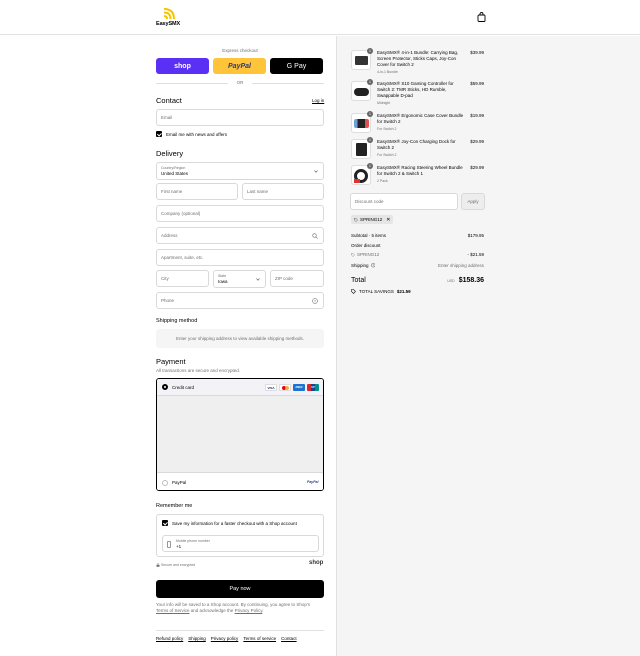 This screenshot has width=640, height=656. Describe the element at coordinates (249, 610) in the screenshot. I see `privacy-link: Privacy Policy` at that location.